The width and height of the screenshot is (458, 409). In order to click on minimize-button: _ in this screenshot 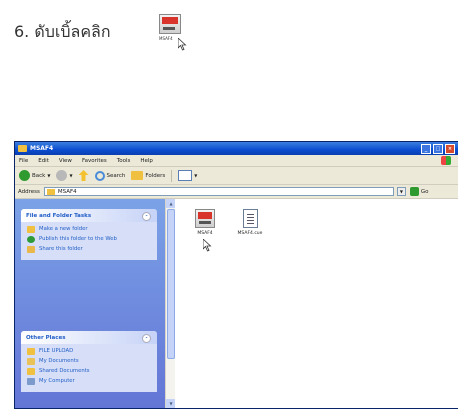, I will do `click(426, 149)`.